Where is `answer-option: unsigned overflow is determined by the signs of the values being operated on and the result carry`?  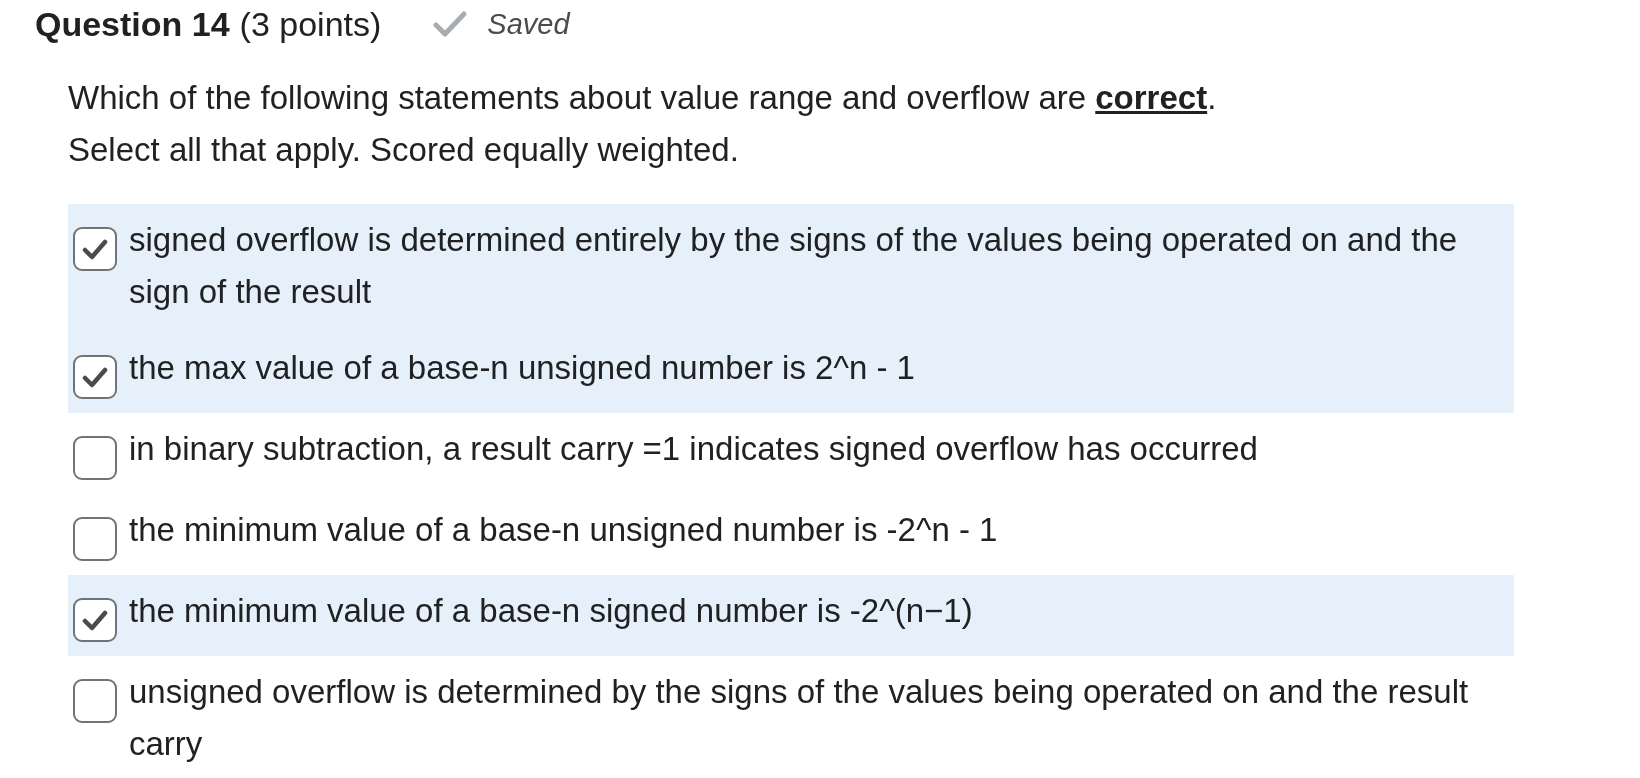 answer-option: unsigned overflow is determined by the signs of the values being operated on and the result carry is located at coordinates (791, 717).